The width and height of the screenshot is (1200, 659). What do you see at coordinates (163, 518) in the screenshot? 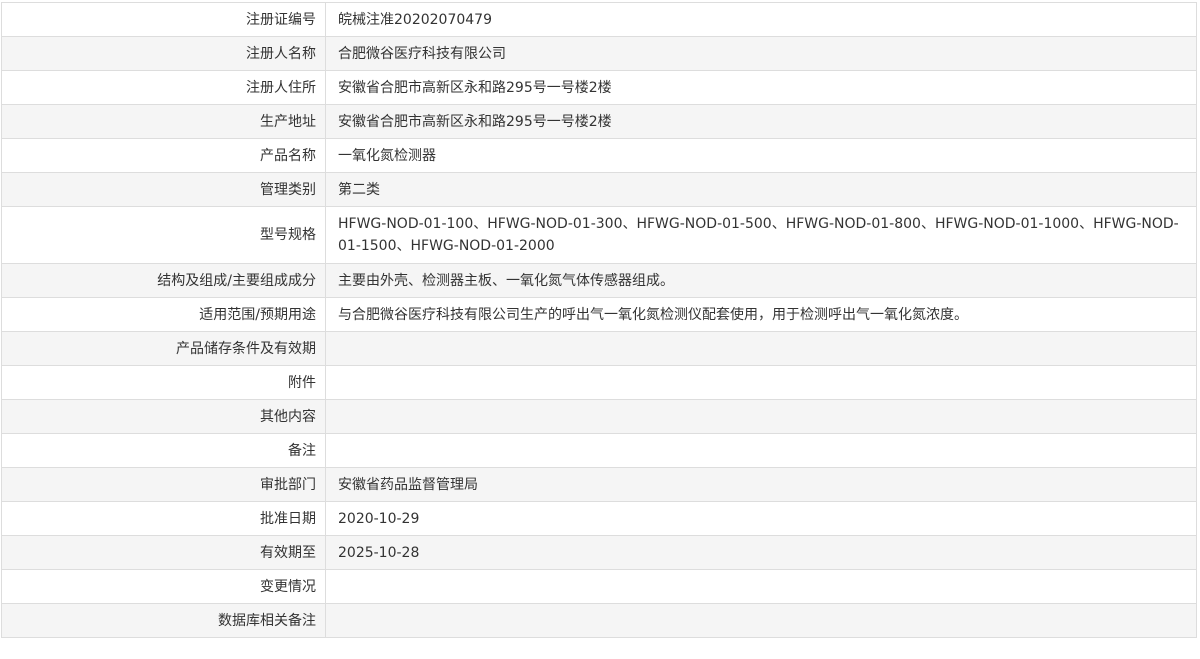
I see `row-label: 批准日期` at bounding box center [163, 518].